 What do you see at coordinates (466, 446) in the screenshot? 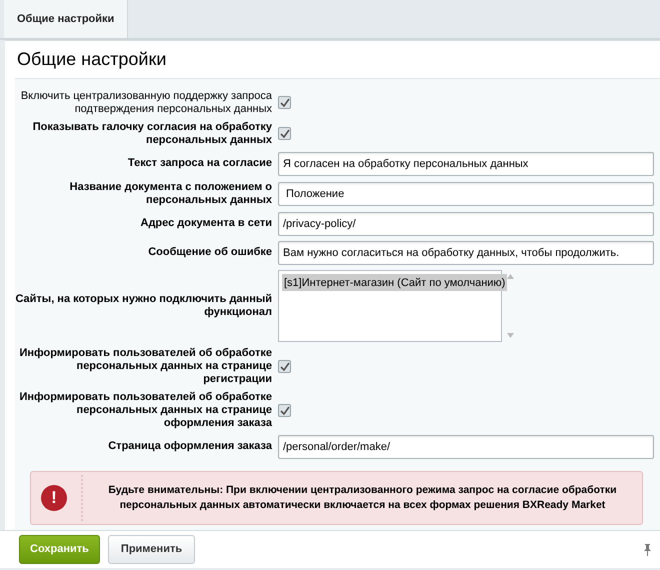
I see `text-input: /personal/order/make/` at bounding box center [466, 446].